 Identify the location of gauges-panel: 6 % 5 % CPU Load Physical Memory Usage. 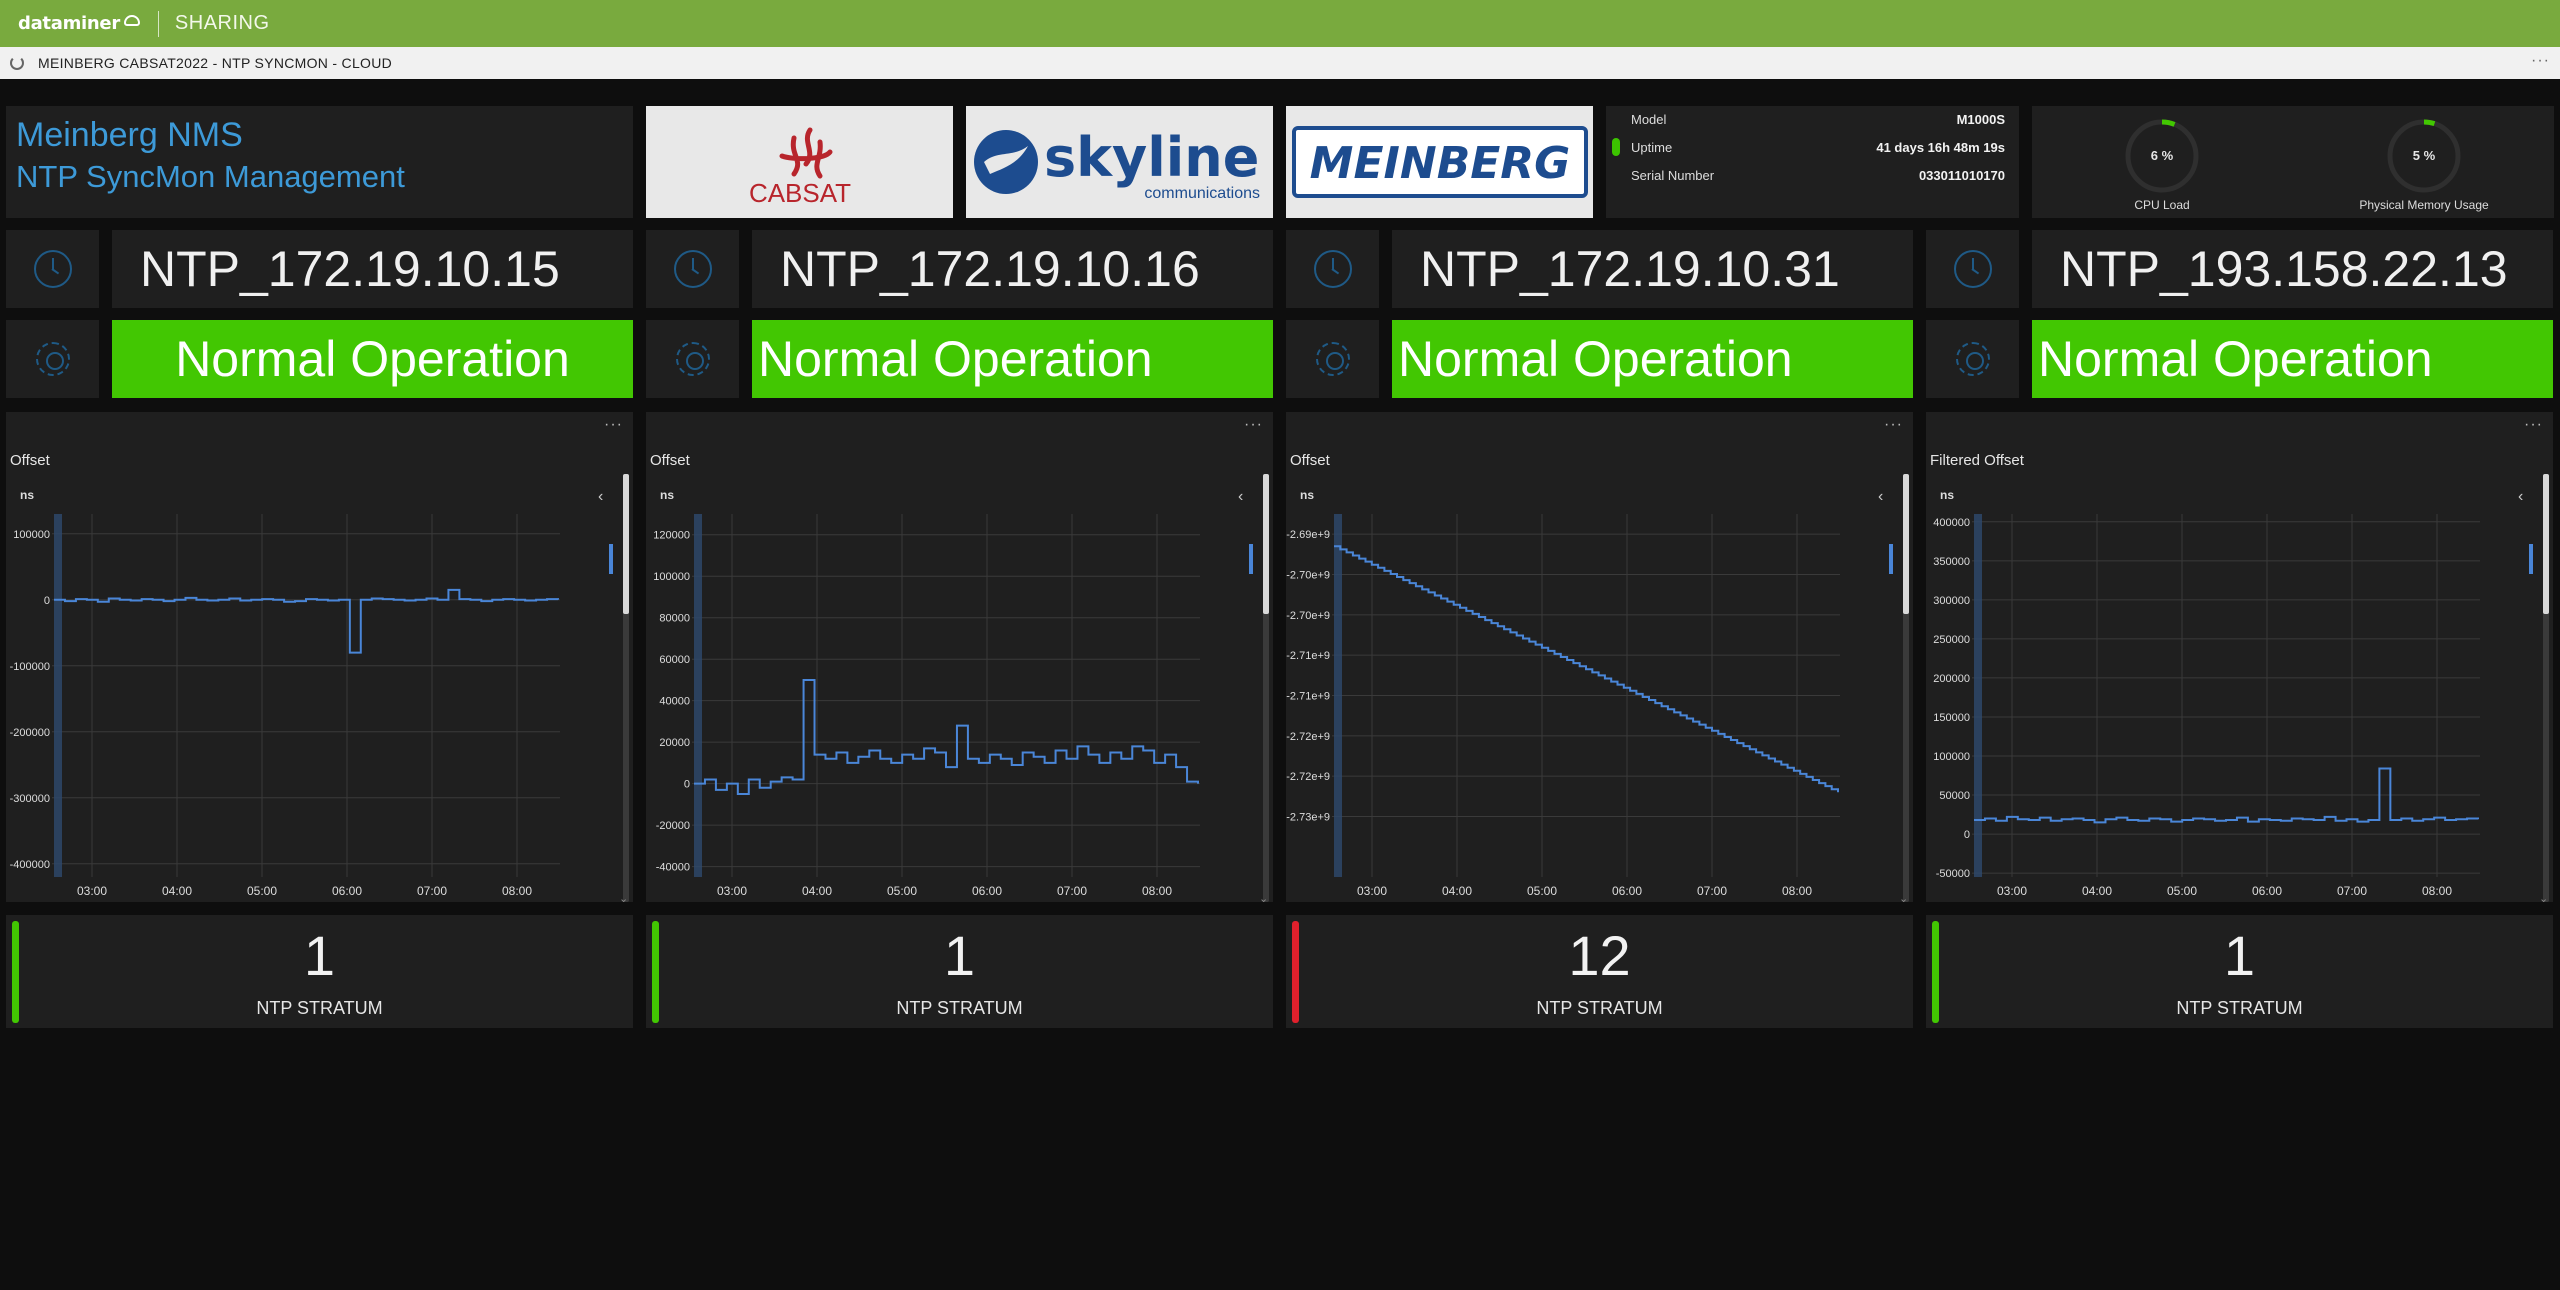
(2293, 162).